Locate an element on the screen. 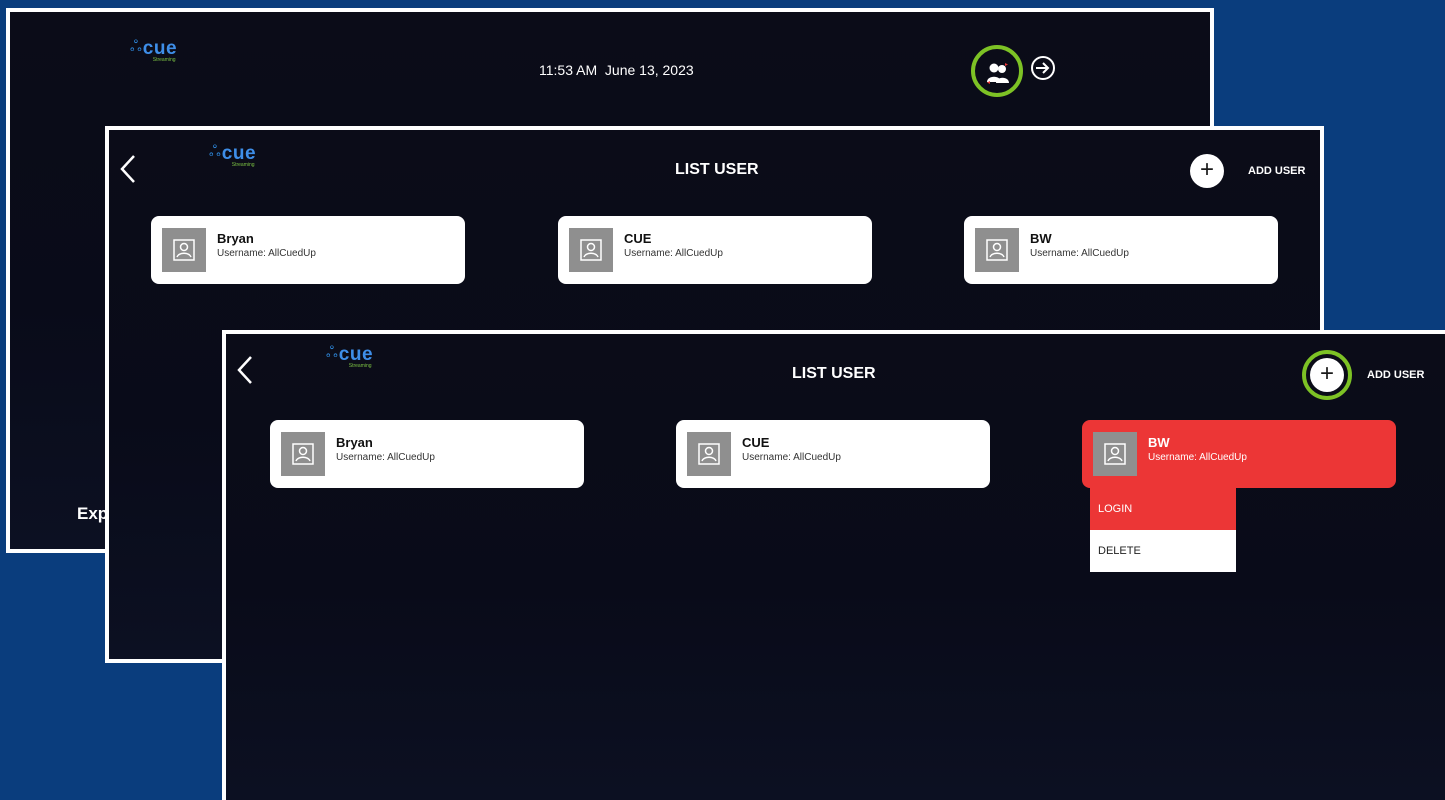 This screenshot has height=800, width=1445. datetime: 11:53 AM June 13, 2023 is located at coordinates (616, 70).